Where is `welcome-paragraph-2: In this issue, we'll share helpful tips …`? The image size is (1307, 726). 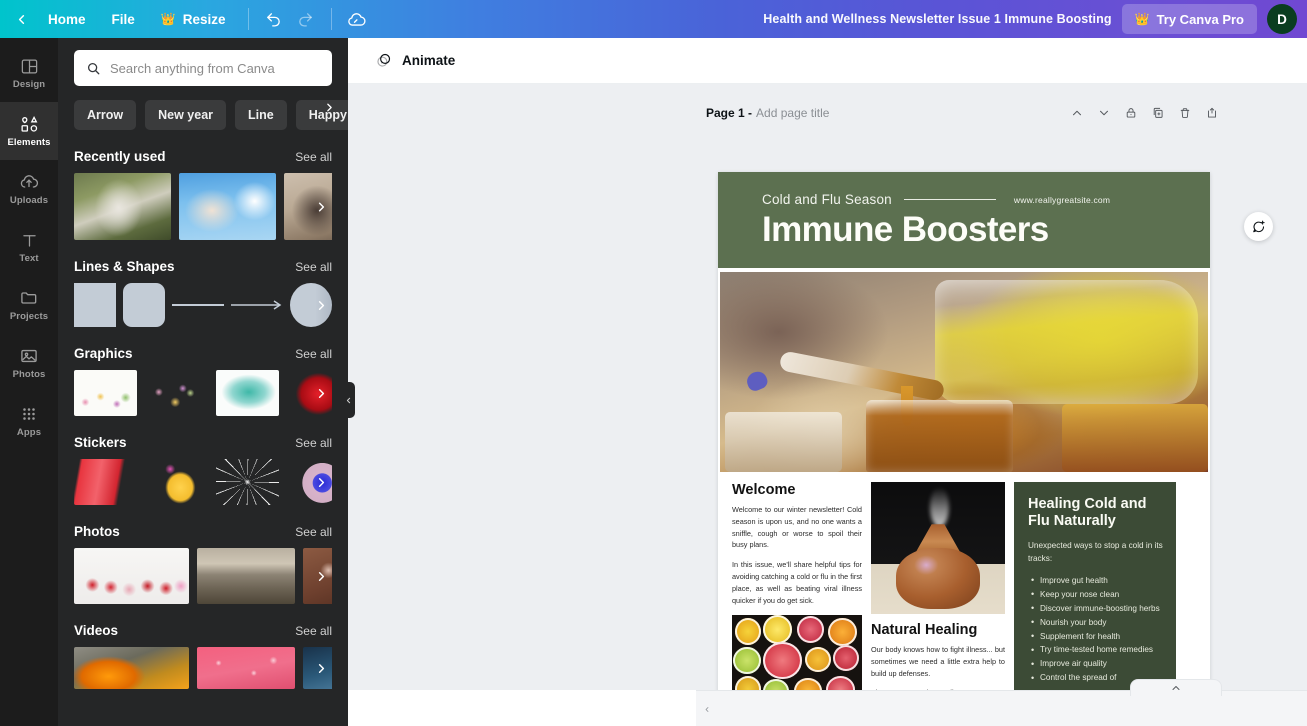
welcome-paragraph-2: In this issue, we'll share helpful tips … is located at coordinates (797, 582).